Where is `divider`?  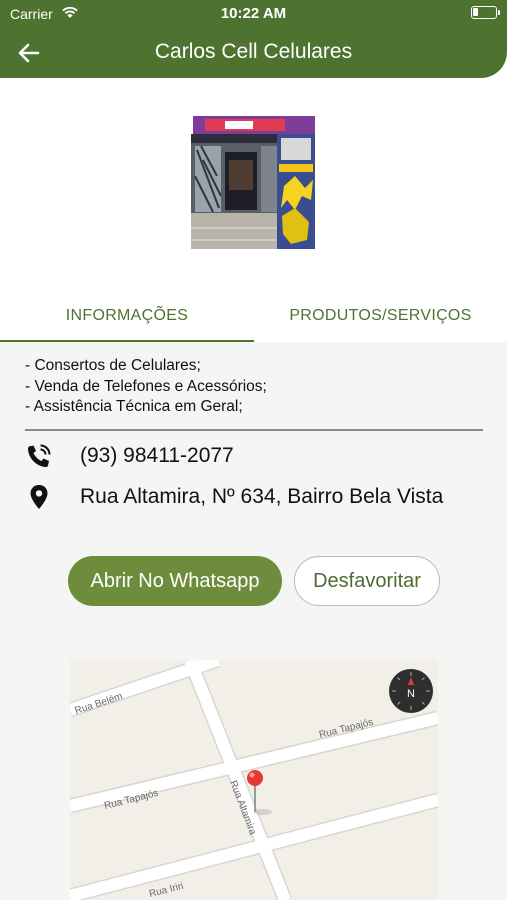
divider is located at coordinates (254, 430).